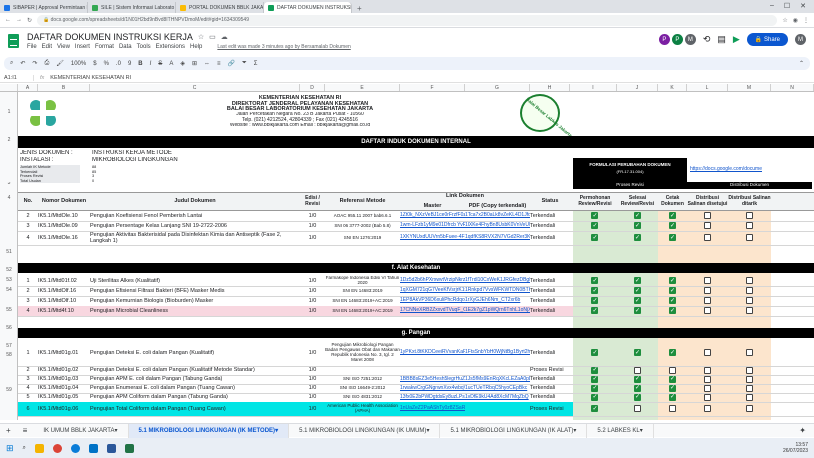 This screenshot has width=814, height=458. I want to click on share-button: 🔒 Share, so click(767, 39).